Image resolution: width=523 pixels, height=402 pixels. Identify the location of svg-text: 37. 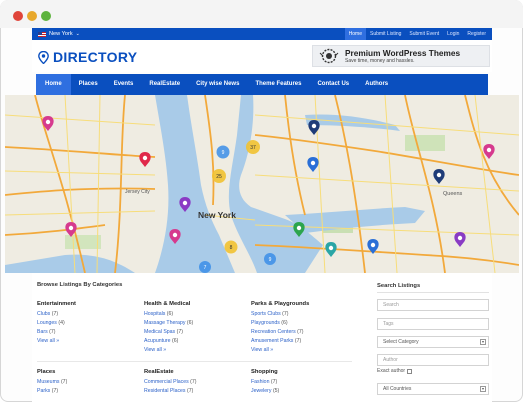
(253, 148).